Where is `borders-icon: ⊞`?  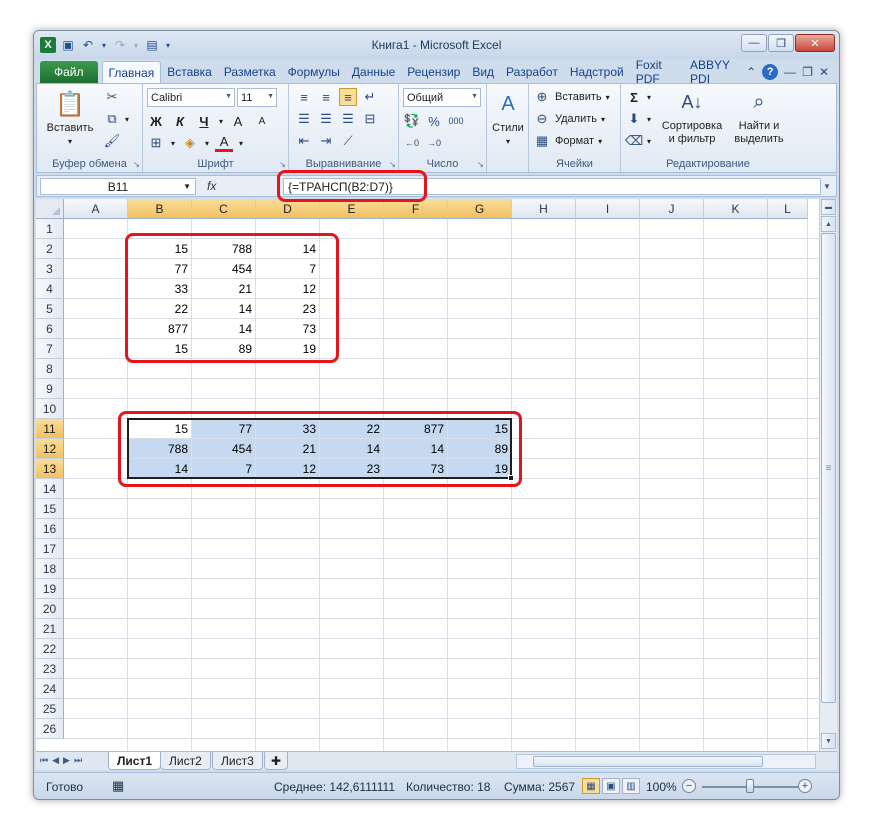
borders-icon: ⊞ is located at coordinates (156, 143).